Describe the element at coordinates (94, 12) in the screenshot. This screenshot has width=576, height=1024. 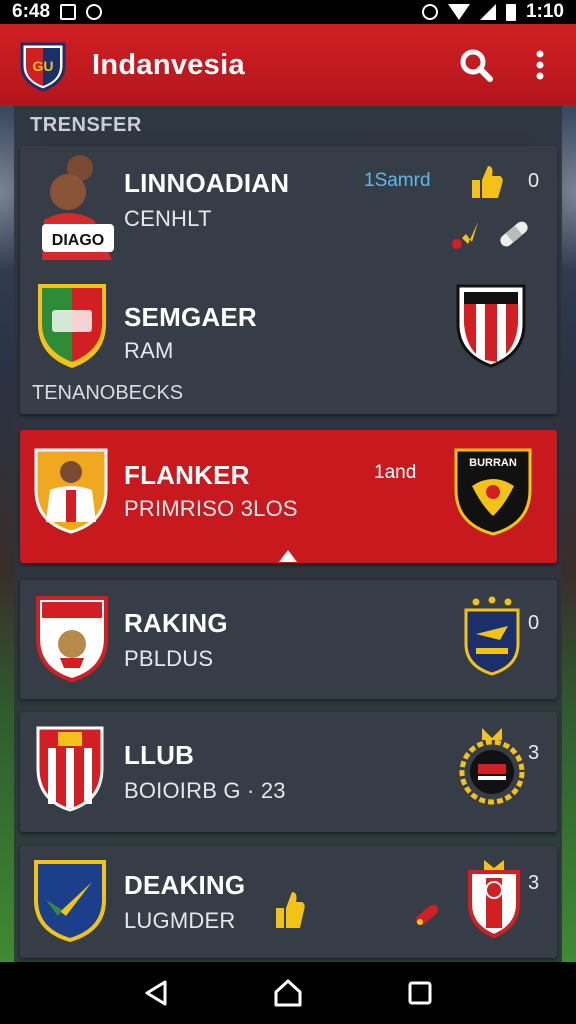
I see `alarm-icon` at that location.